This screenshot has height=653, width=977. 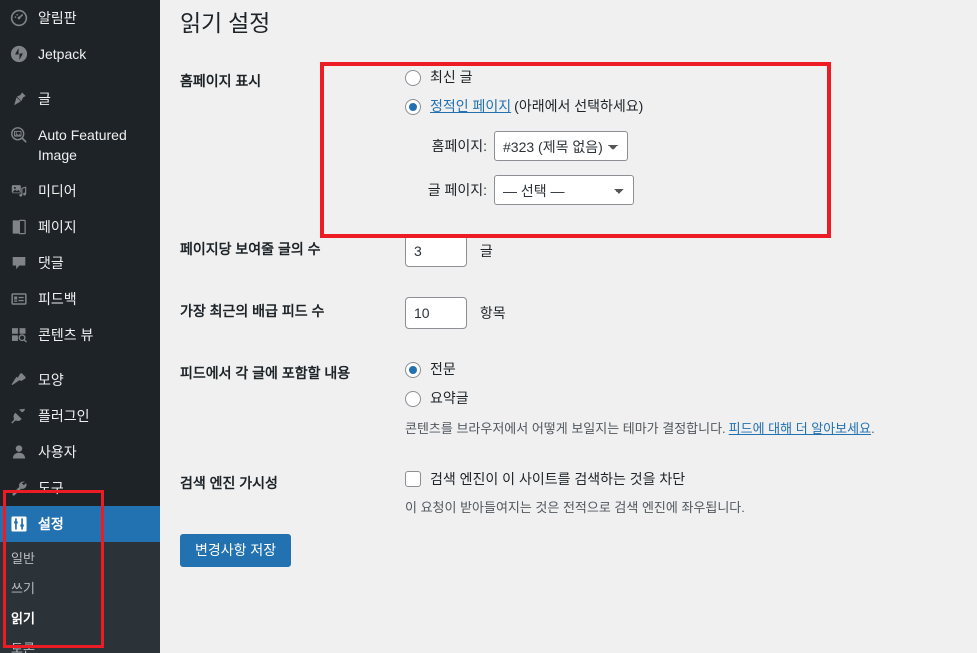 I want to click on radio-summary, so click(x=413, y=398).